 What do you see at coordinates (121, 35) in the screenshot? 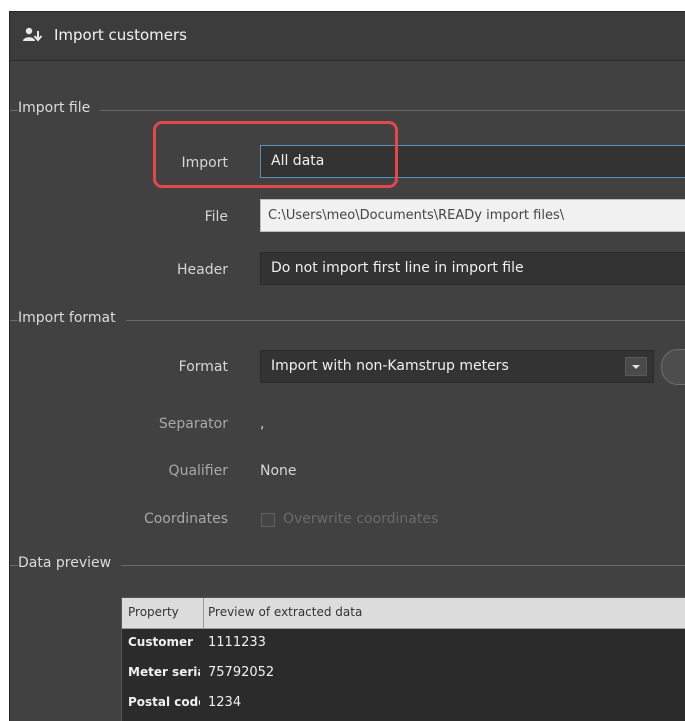
I see `window-title: Import customers` at bounding box center [121, 35].